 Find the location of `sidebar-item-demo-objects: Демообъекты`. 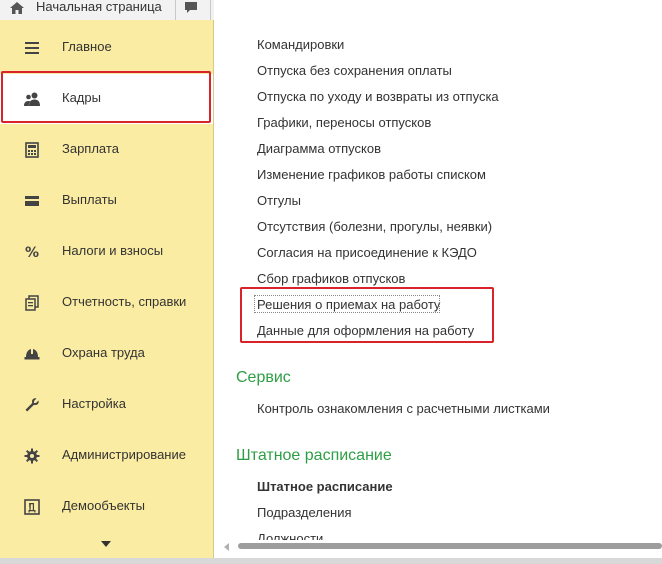

sidebar-item-demo-objects: Демообъекты is located at coordinates (106, 507).